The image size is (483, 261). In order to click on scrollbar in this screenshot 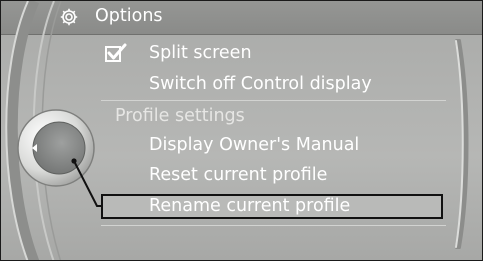, I will do `click(461, 144)`.